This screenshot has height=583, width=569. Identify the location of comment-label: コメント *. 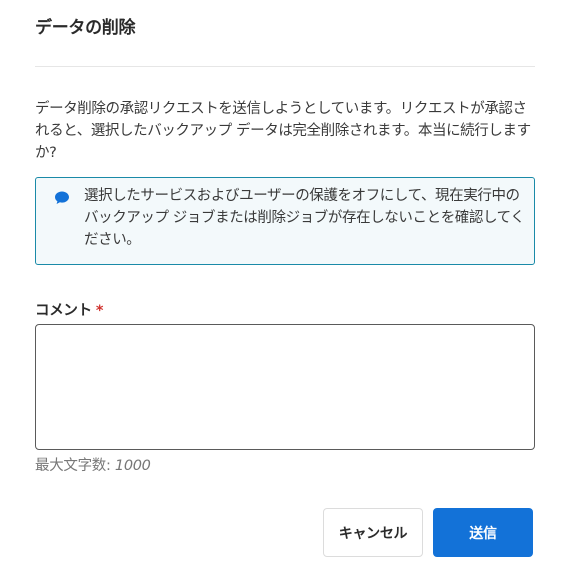
(69, 309).